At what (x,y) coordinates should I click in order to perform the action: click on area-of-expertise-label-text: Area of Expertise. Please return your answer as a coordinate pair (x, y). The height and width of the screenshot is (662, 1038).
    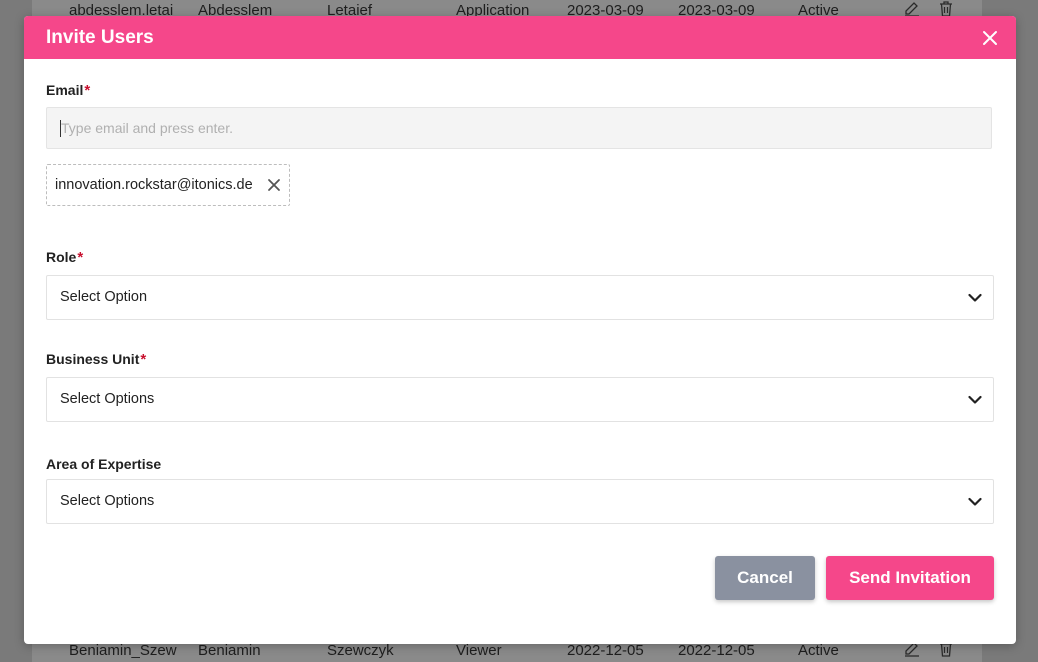
    Looking at the image, I should click on (104, 464).